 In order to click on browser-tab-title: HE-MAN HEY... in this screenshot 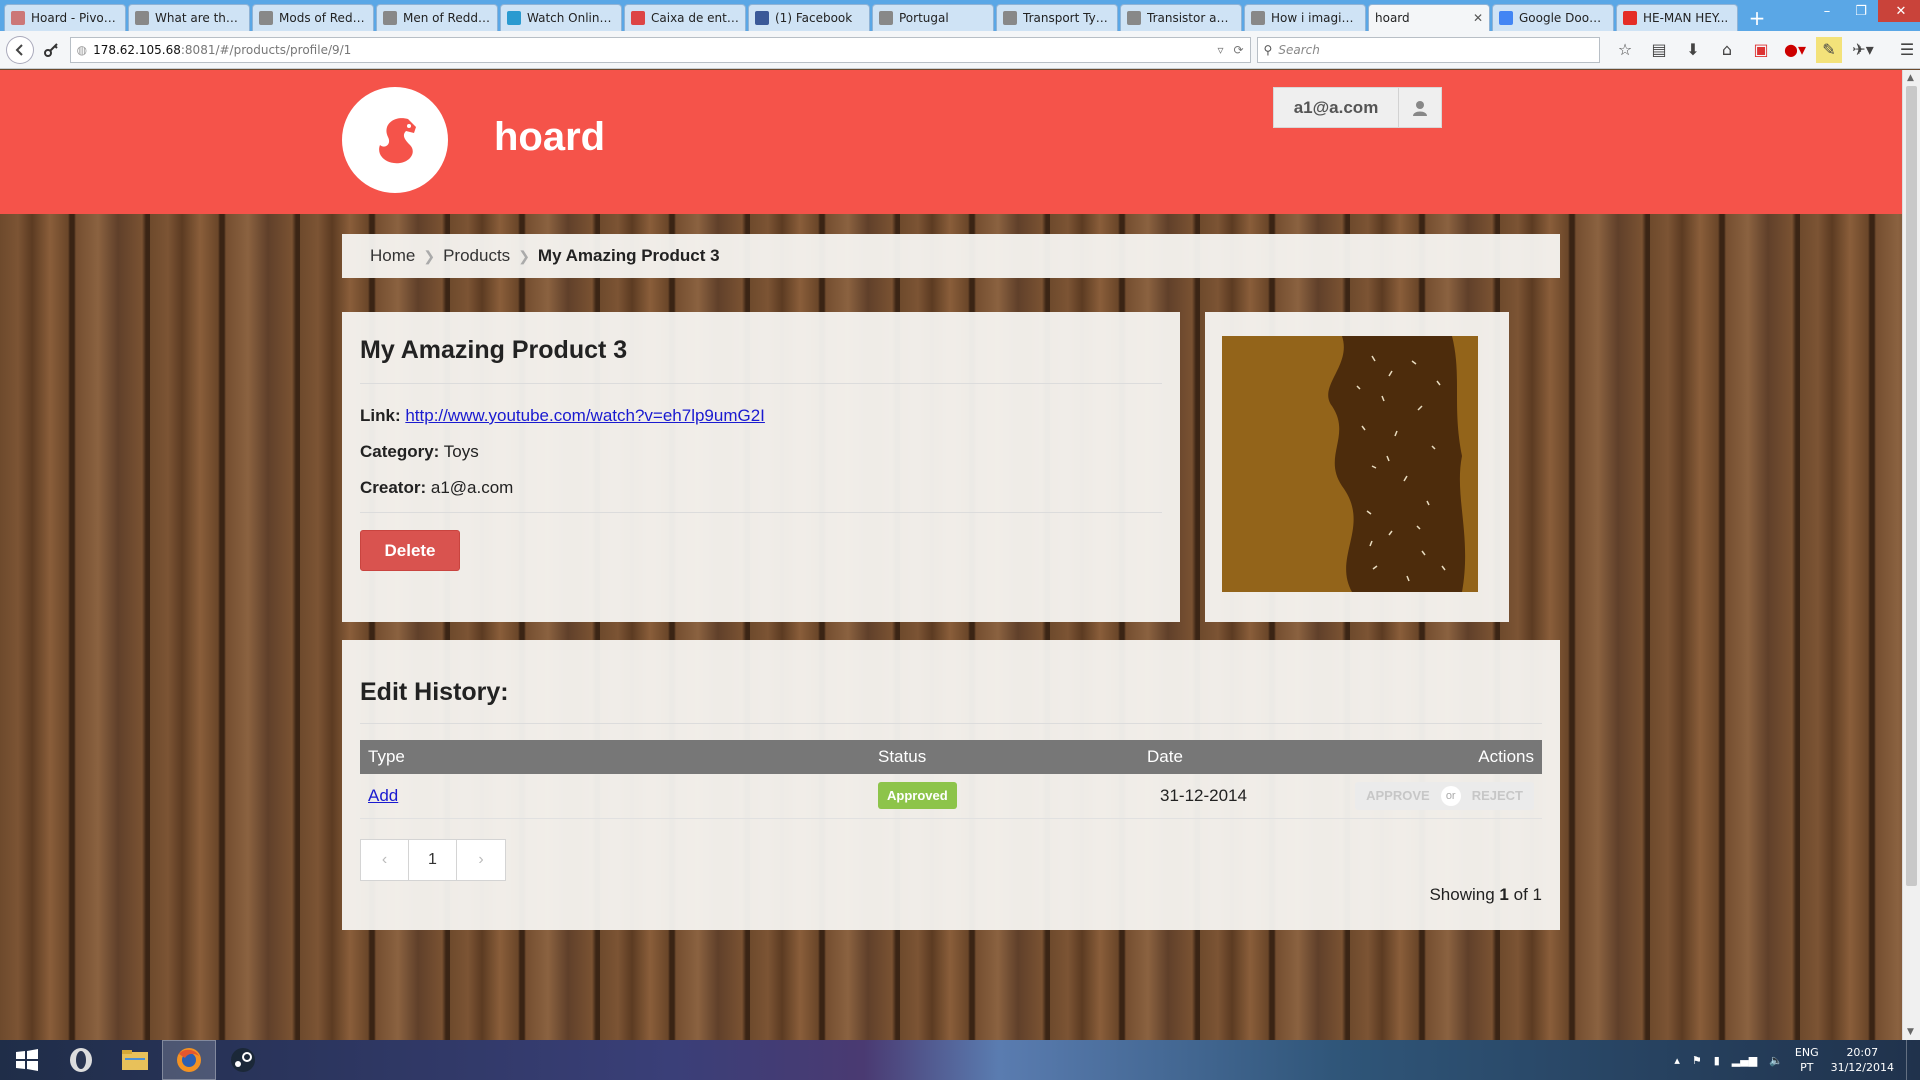, I will do `click(1686, 18)`.